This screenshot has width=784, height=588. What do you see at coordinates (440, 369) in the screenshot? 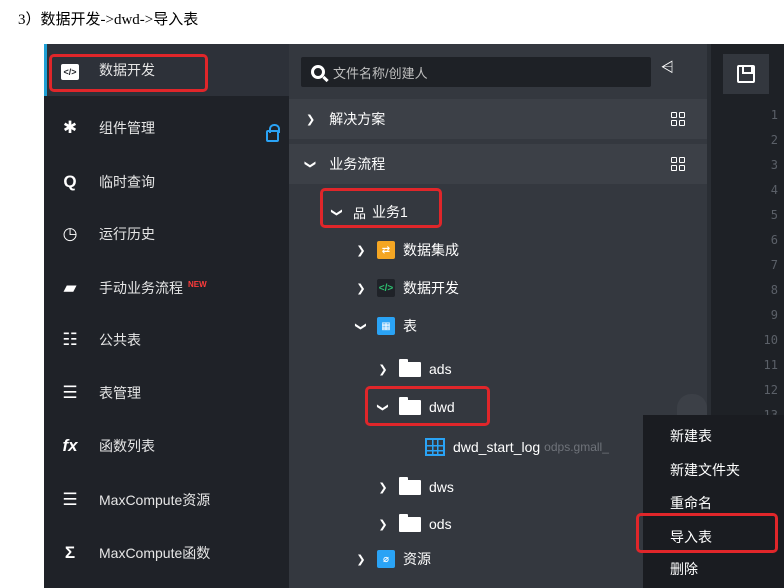
I see `tree-node-label: ads` at bounding box center [440, 369].